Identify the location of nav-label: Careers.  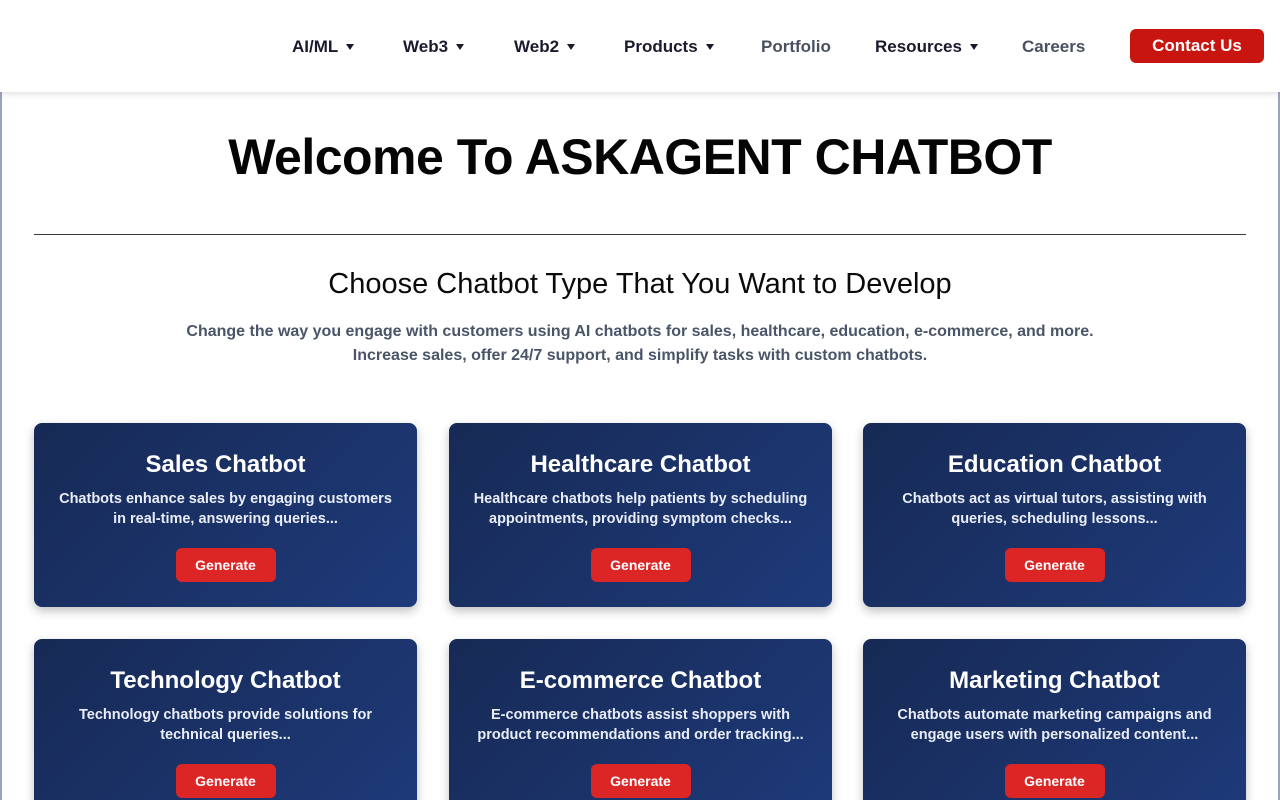
(1054, 46).